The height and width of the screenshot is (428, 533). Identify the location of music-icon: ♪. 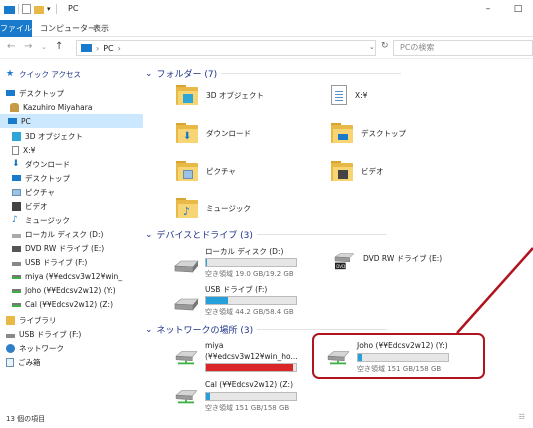
(15, 219).